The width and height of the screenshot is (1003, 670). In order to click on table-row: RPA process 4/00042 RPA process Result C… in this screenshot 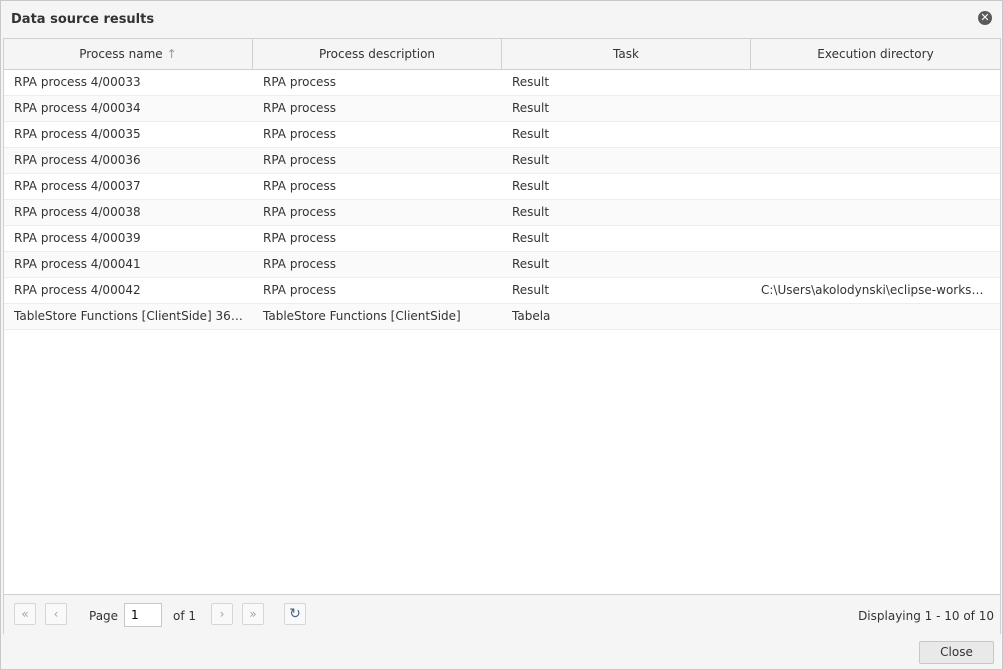, I will do `click(502, 291)`.